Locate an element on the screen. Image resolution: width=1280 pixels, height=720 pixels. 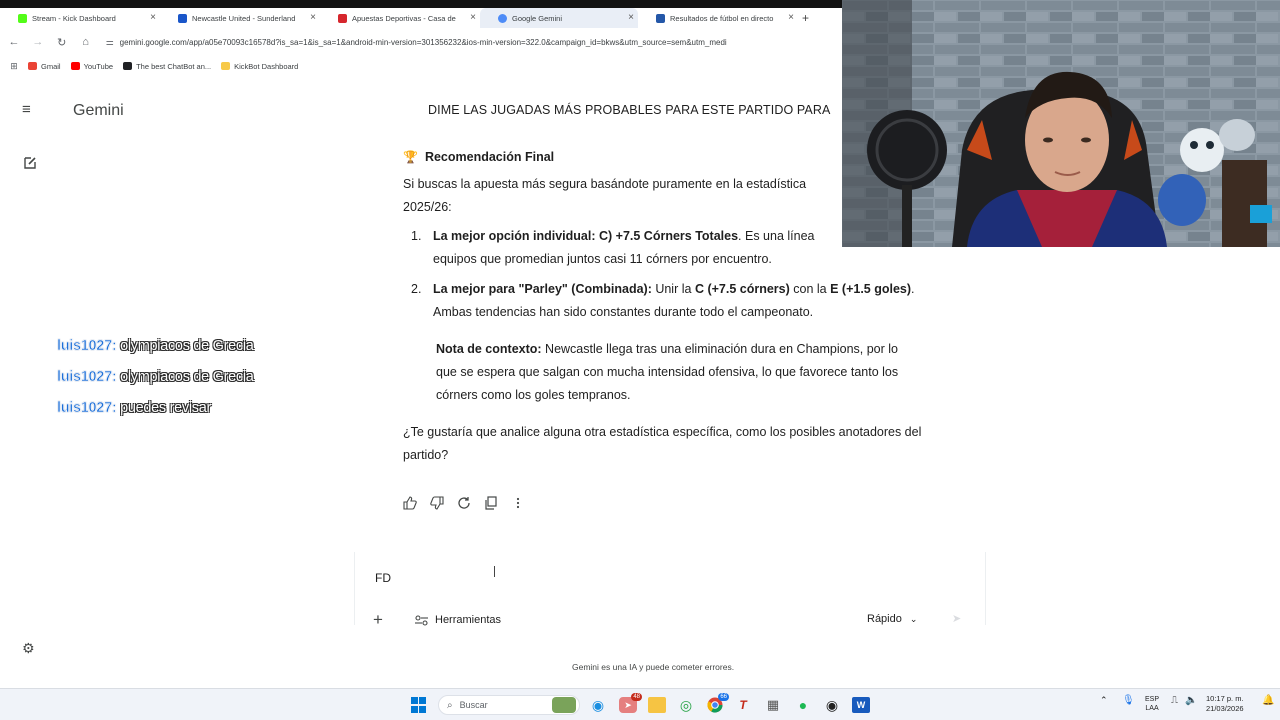
whatsapp-icon: ◎ is located at coordinates (686, 705).